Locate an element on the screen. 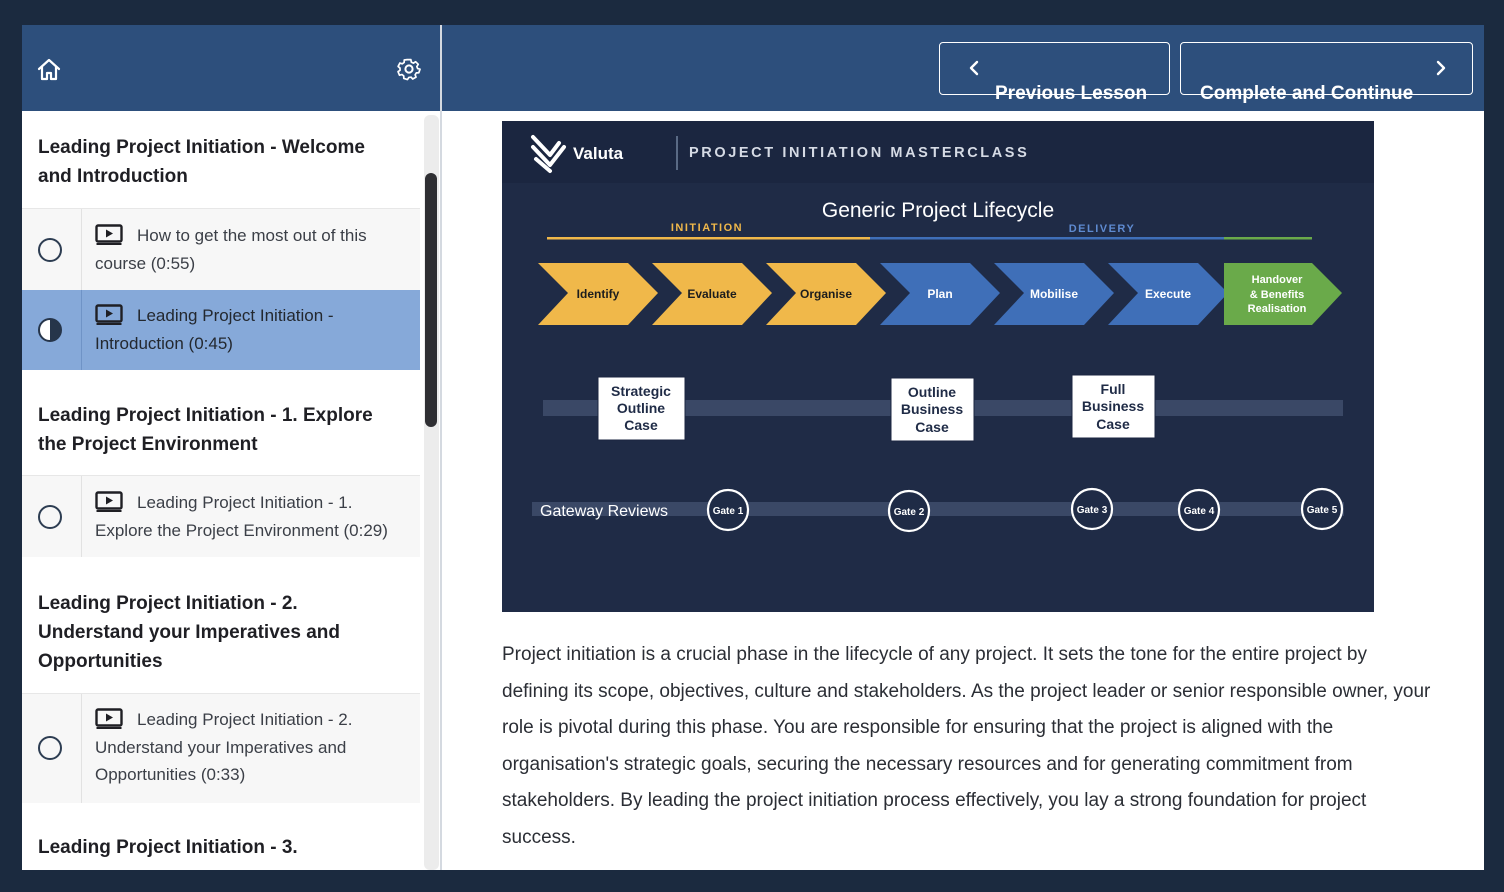 Image resolution: width=1504 pixels, height=892 pixels. full-business-case-box: Full Business Case is located at coordinates (1113, 406).